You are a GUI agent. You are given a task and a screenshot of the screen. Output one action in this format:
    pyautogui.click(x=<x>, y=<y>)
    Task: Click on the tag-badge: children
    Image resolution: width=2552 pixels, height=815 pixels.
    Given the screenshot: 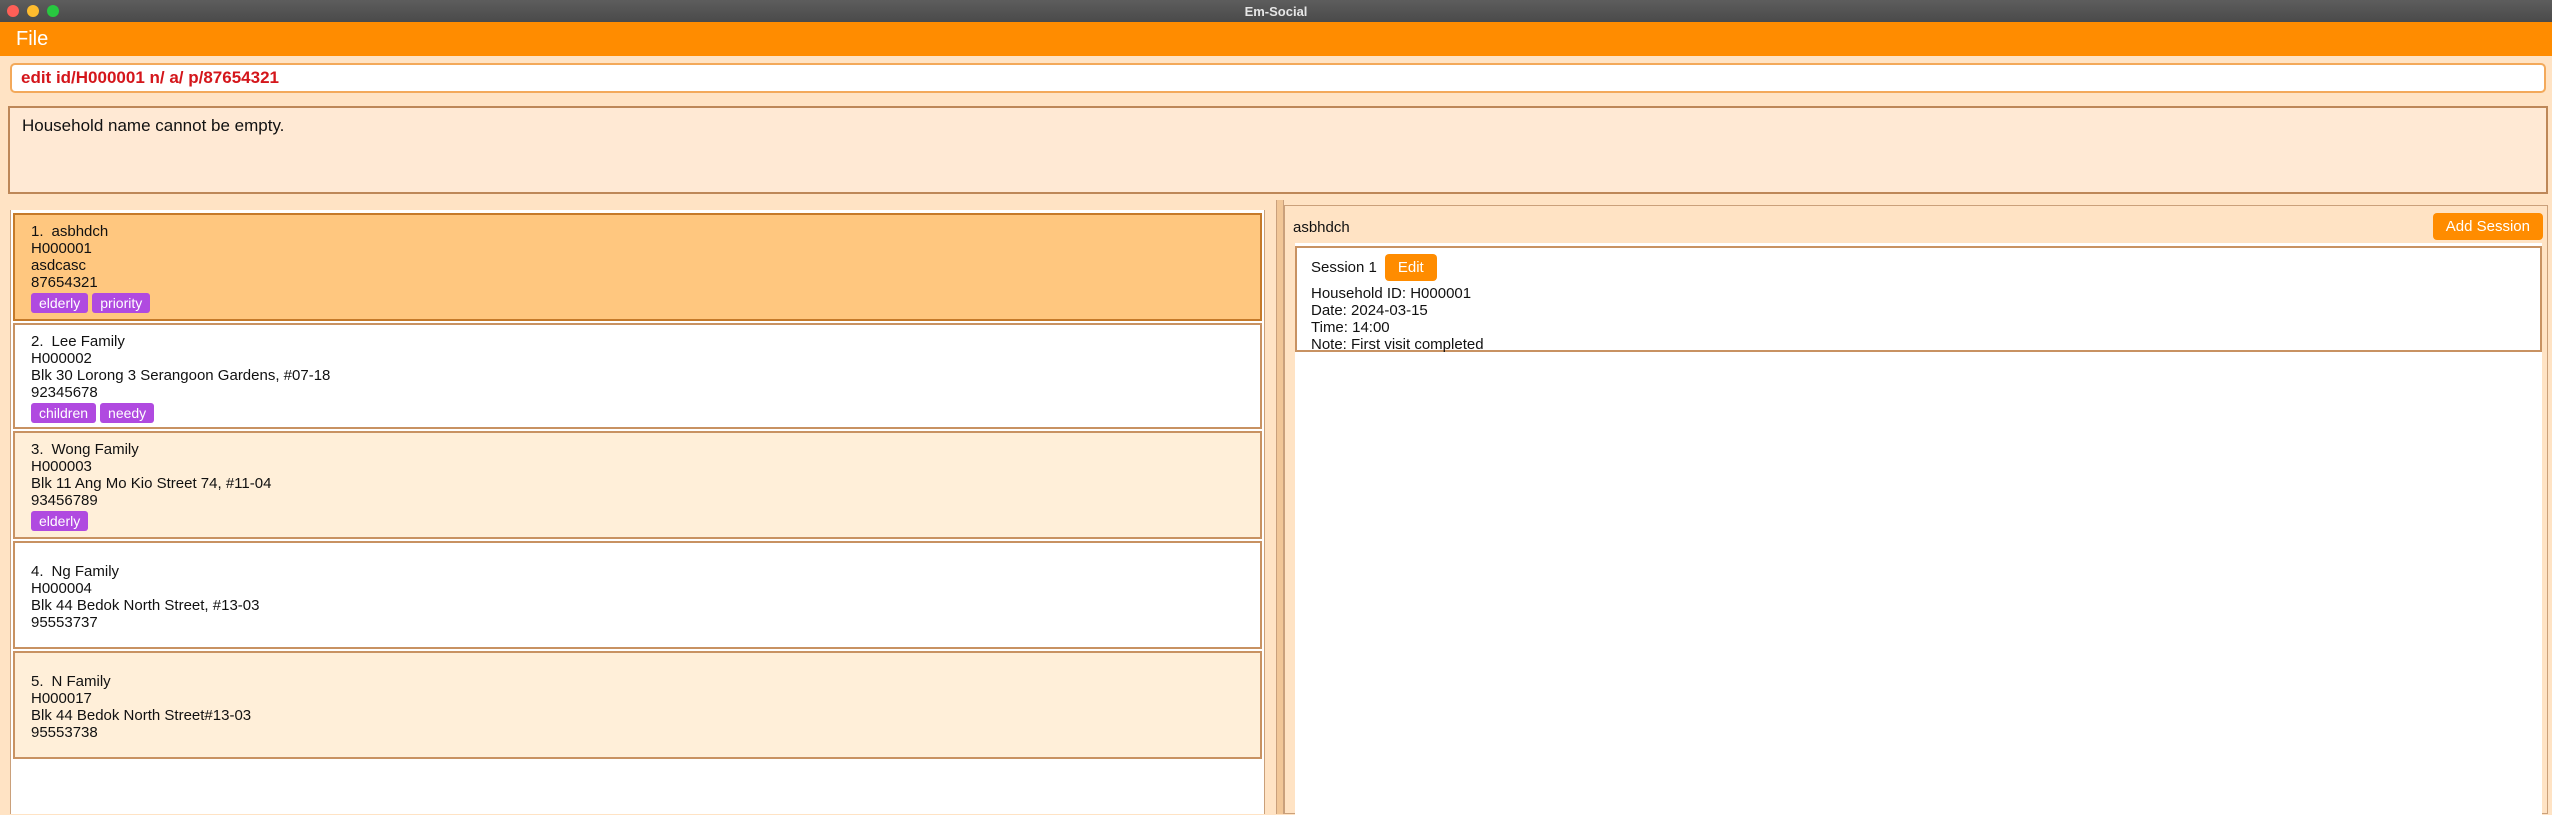 What is the action you would take?
    pyautogui.click(x=64, y=413)
    